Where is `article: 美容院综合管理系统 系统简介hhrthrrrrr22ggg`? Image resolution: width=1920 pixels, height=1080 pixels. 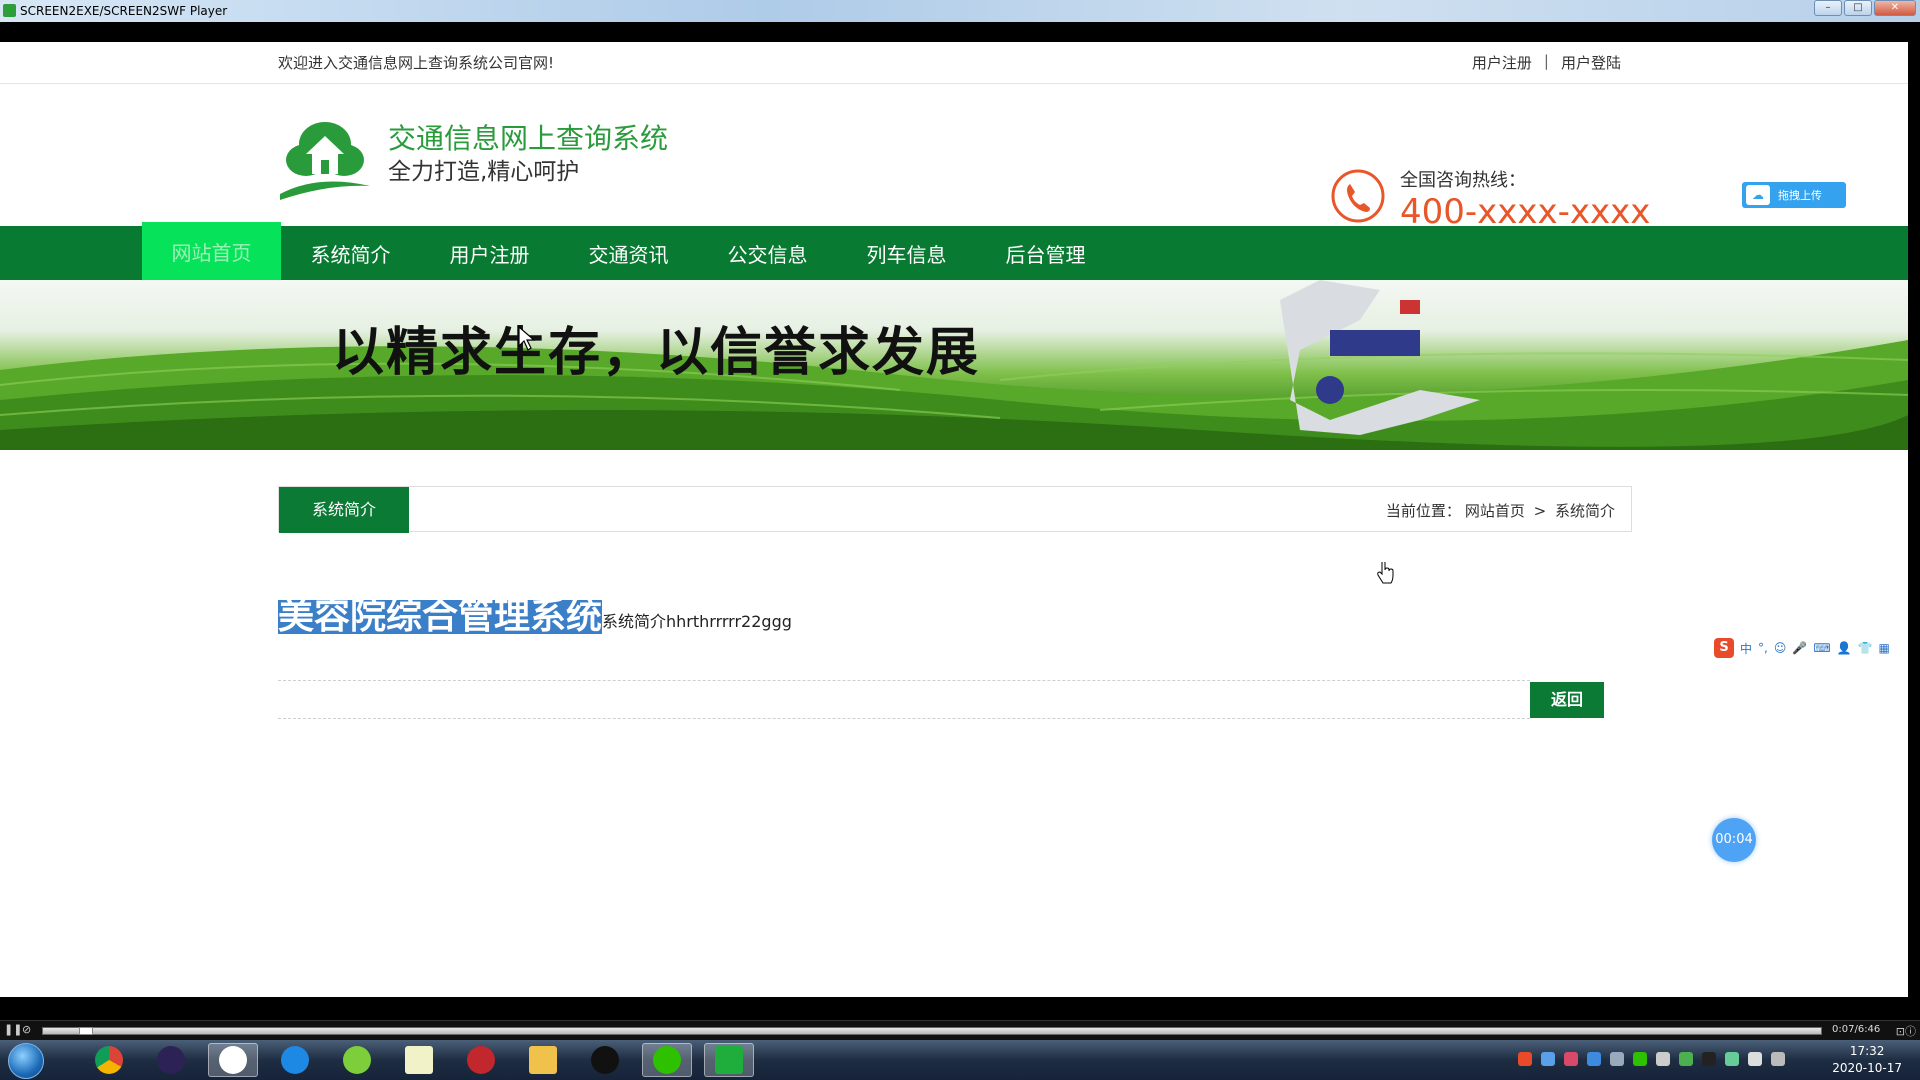 article: 美容院综合管理系统 系统简介hhrthrrrrr22ggg is located at coordinates (535, 617).